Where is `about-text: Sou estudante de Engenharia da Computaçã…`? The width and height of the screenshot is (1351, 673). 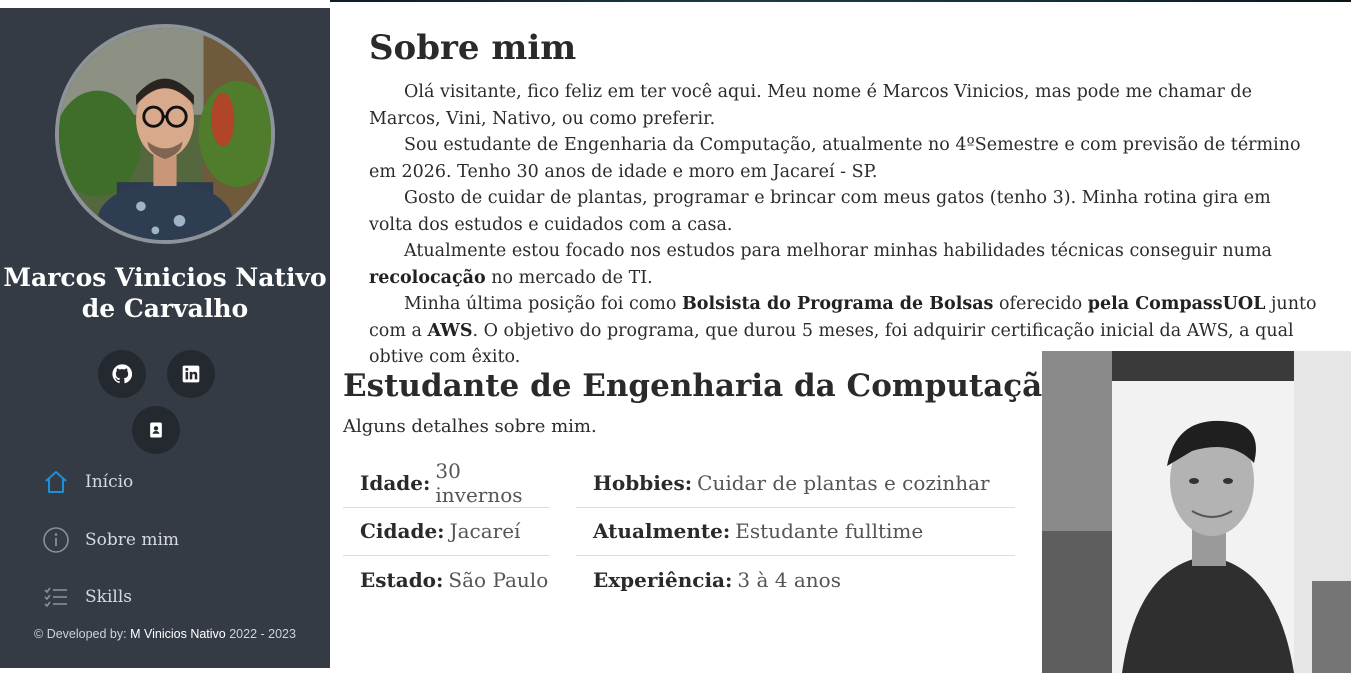
about-text: Sou estudante de Engenharia da Computaçã… is located at coordinates (835, 158).